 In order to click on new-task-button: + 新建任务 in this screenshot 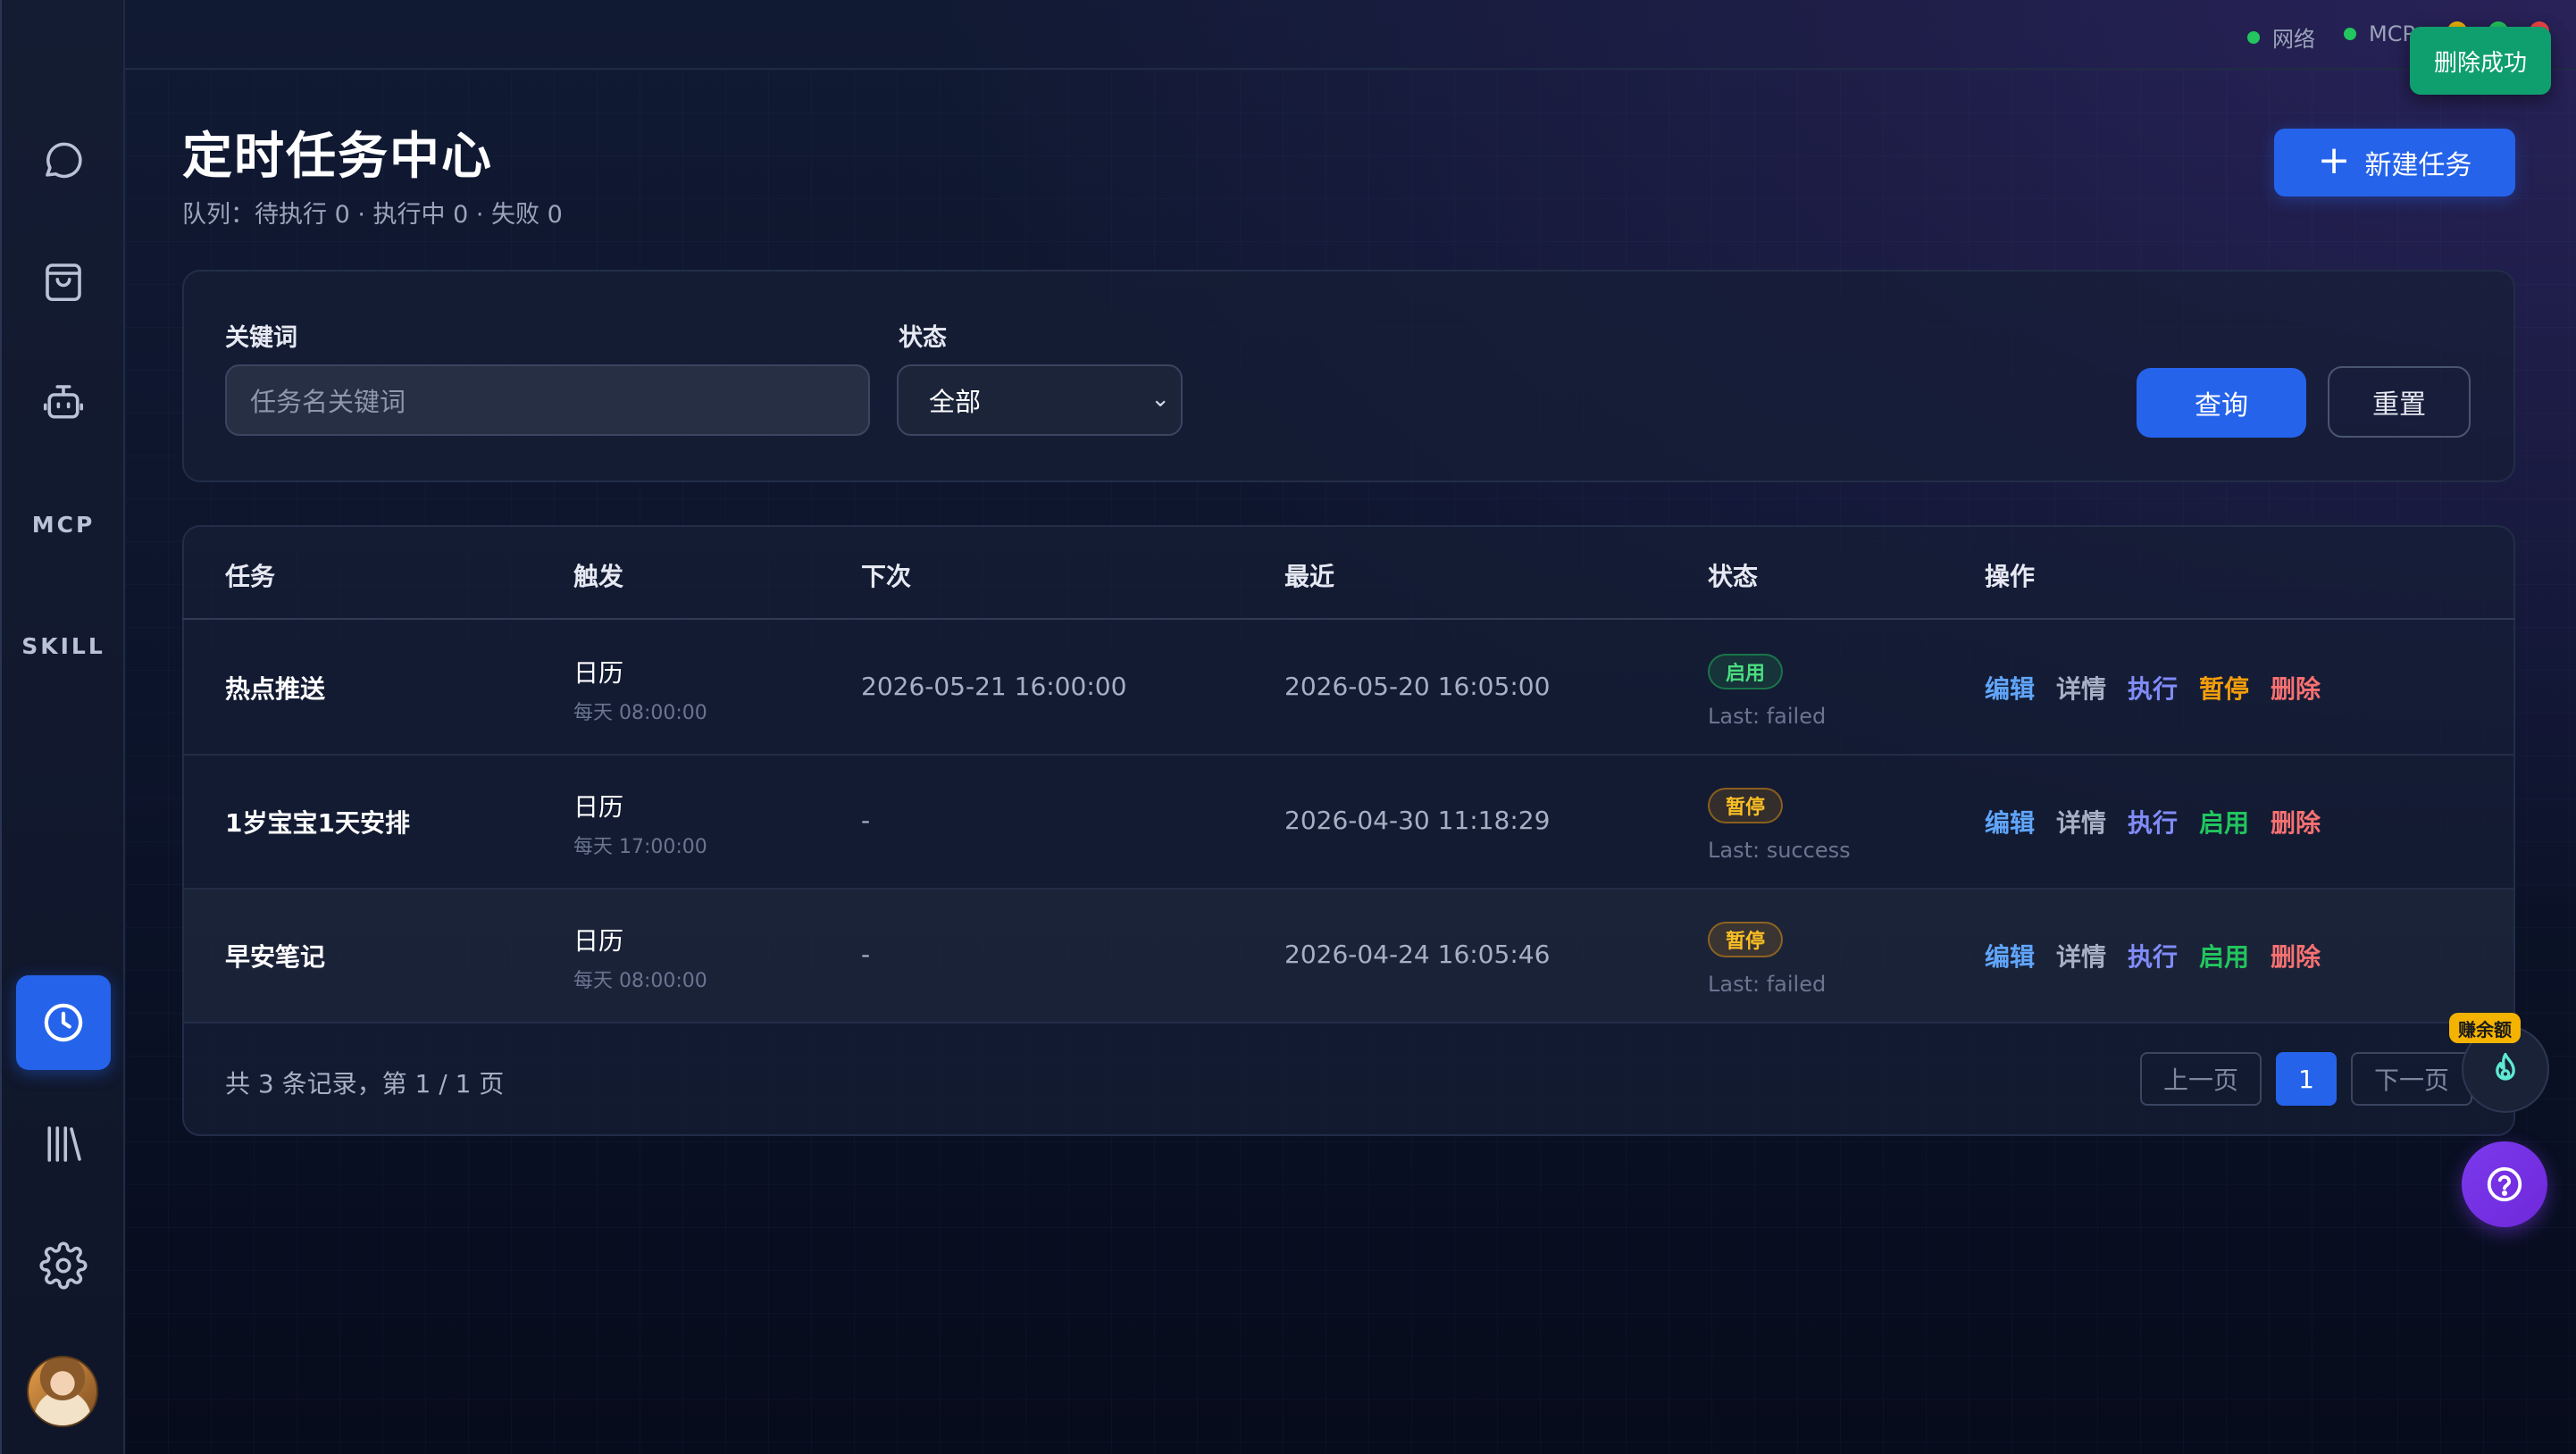, I will do `click(2395, 163)`.